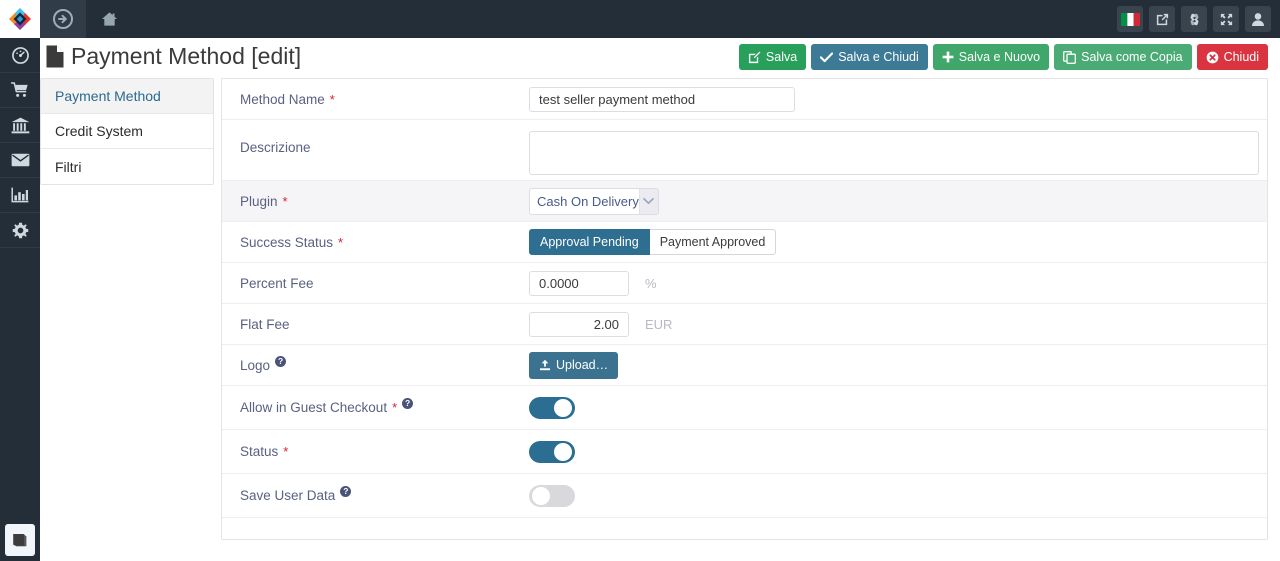 This screenshot has height=561, width=1280. I want to click on flat-fee-input, so click(579, 324).